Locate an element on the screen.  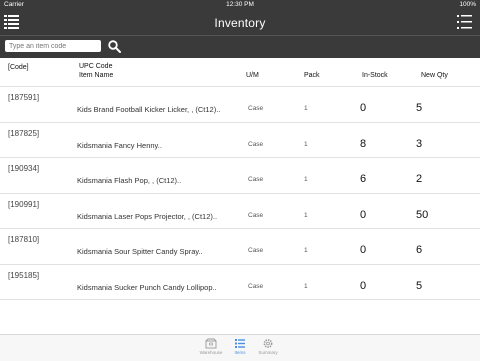
column-item-name: Item Name is located at coordinates (96, 75).